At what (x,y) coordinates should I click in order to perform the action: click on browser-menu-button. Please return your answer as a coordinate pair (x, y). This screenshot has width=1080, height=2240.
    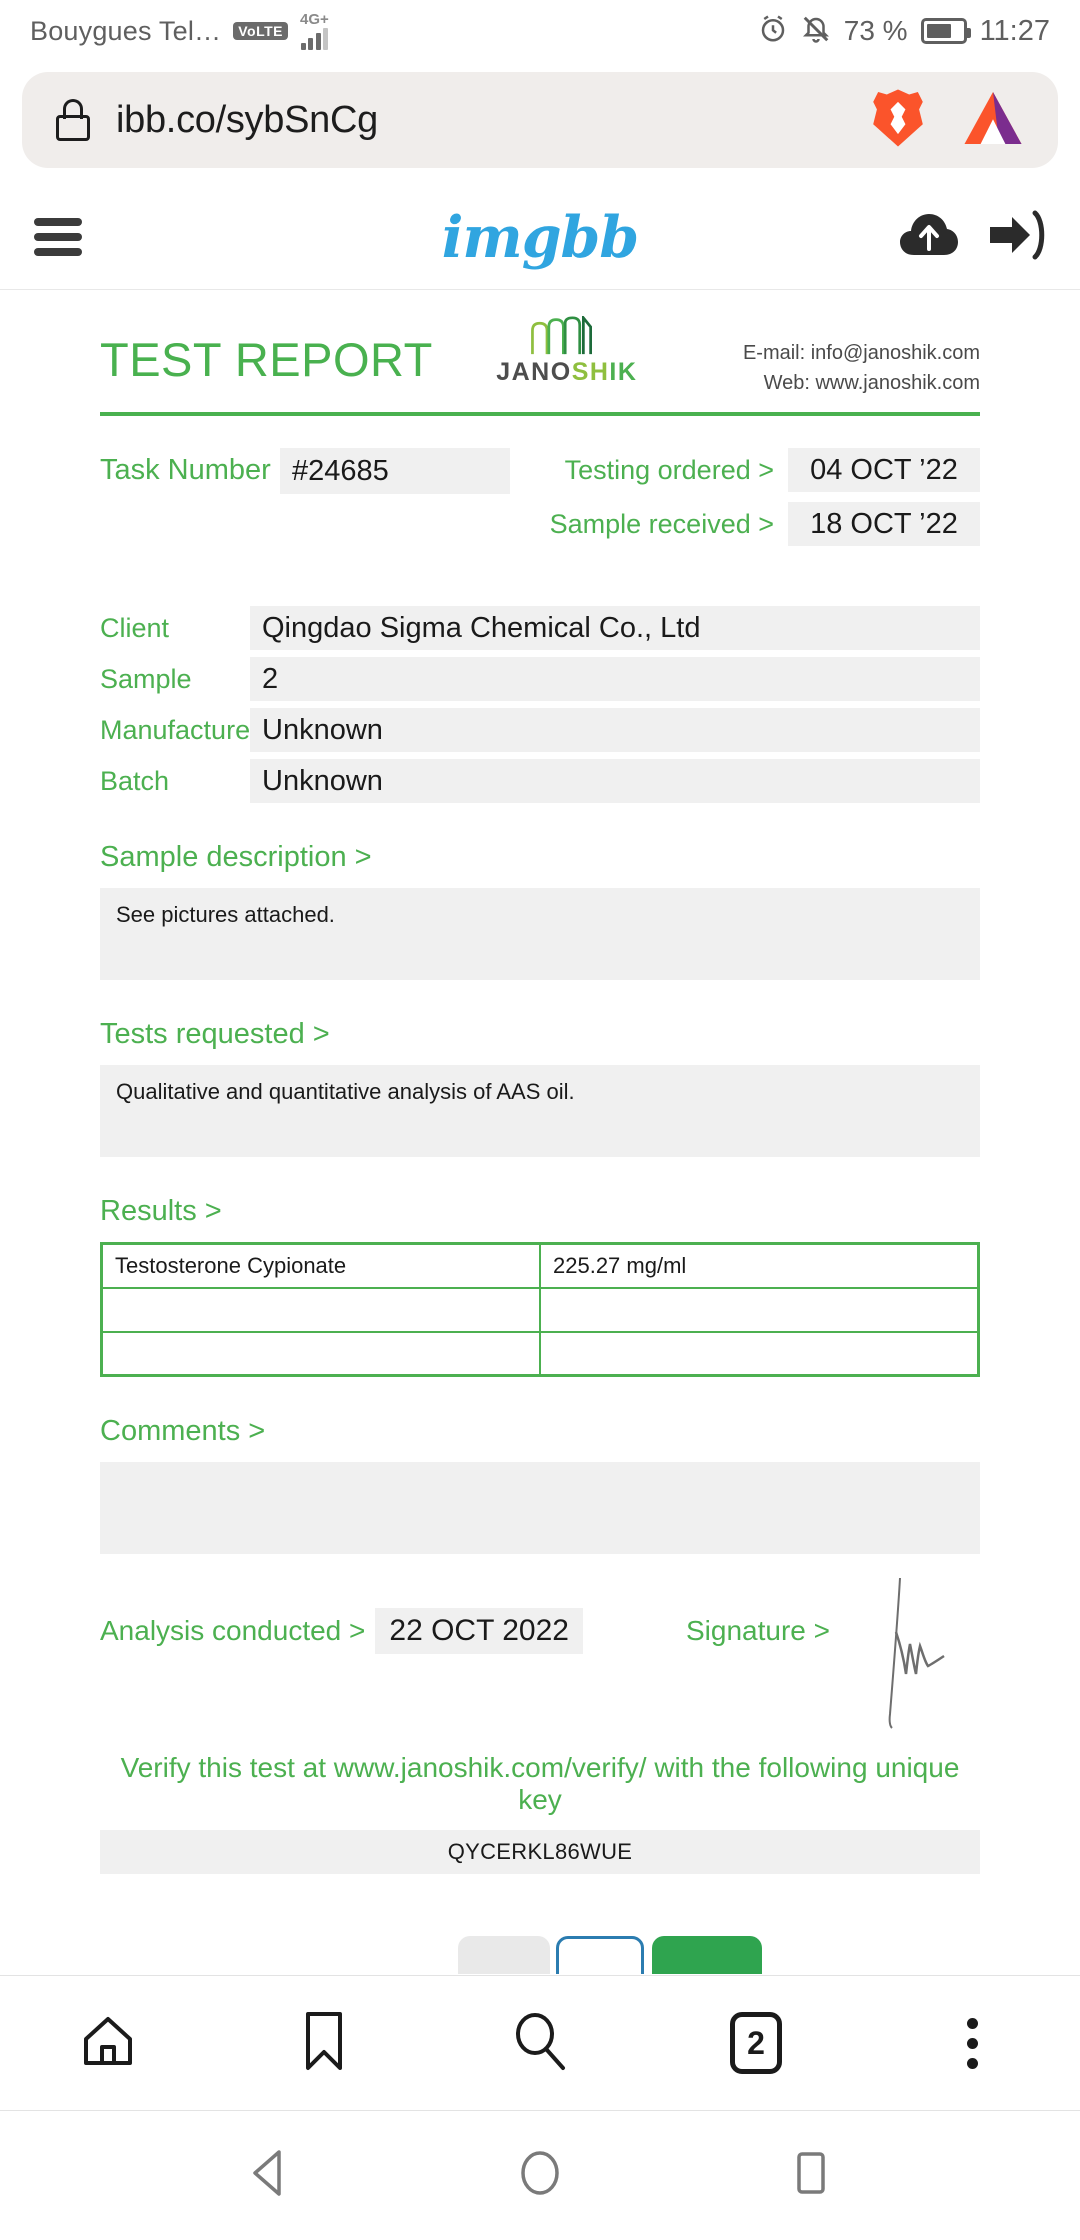
    Looking at the image, I should click on (972, 2043).